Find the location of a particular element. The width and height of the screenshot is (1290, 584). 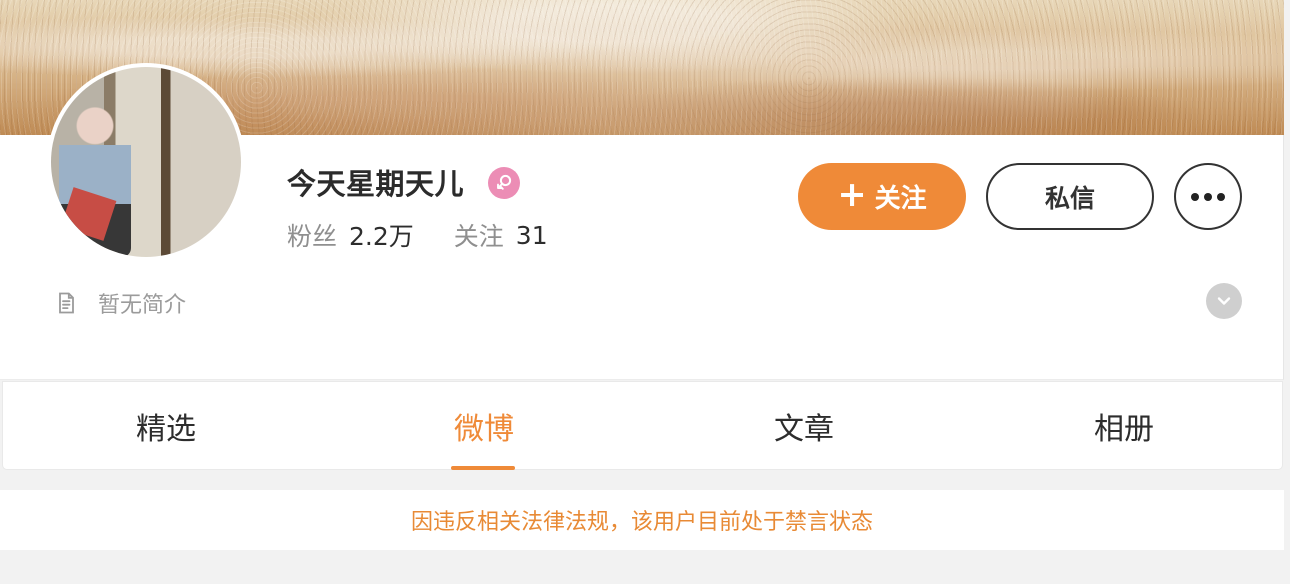

more-dots-icon is located at coordinates (1208, 196).